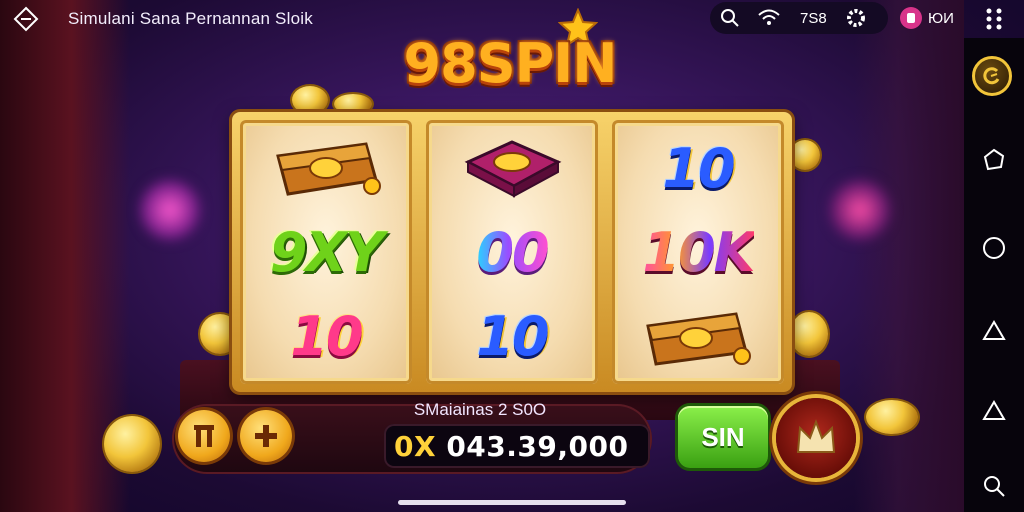 The image size is (1024, 512). I want to click on crown-icon, so click(816, 436).